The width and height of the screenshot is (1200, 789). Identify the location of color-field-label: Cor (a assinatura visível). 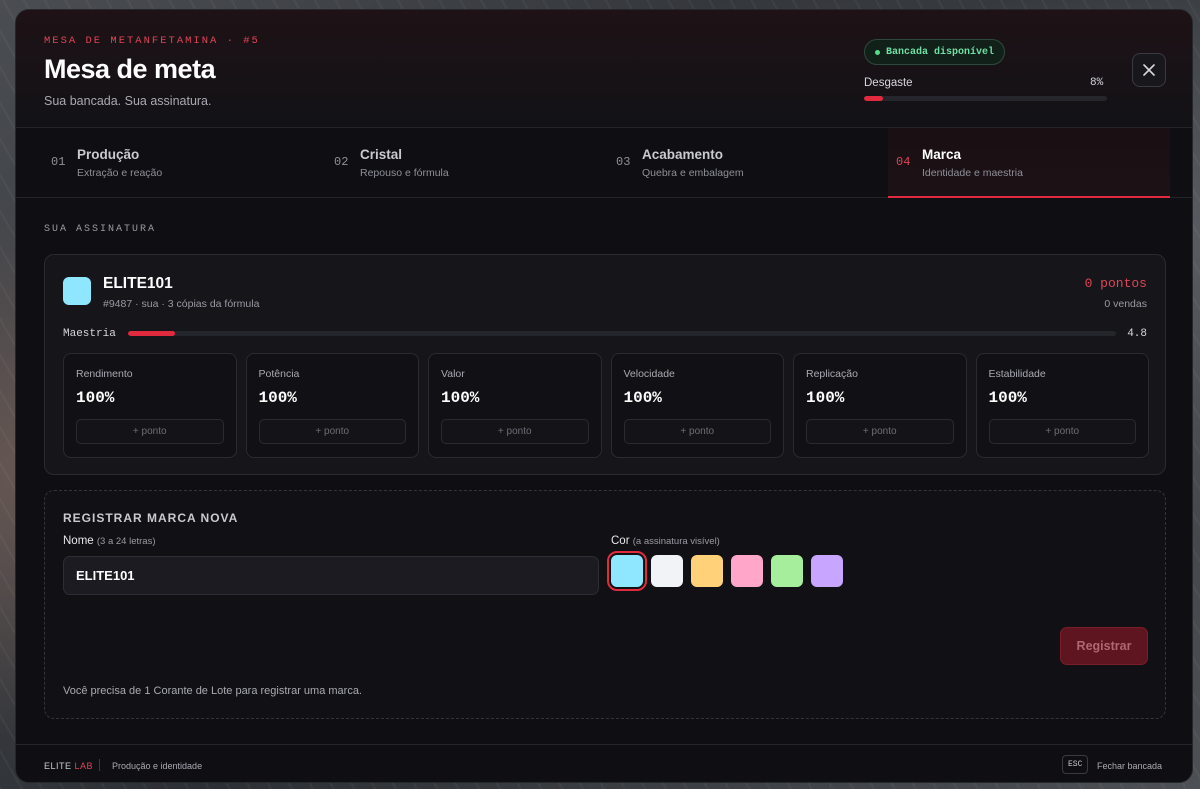
(665, 541).